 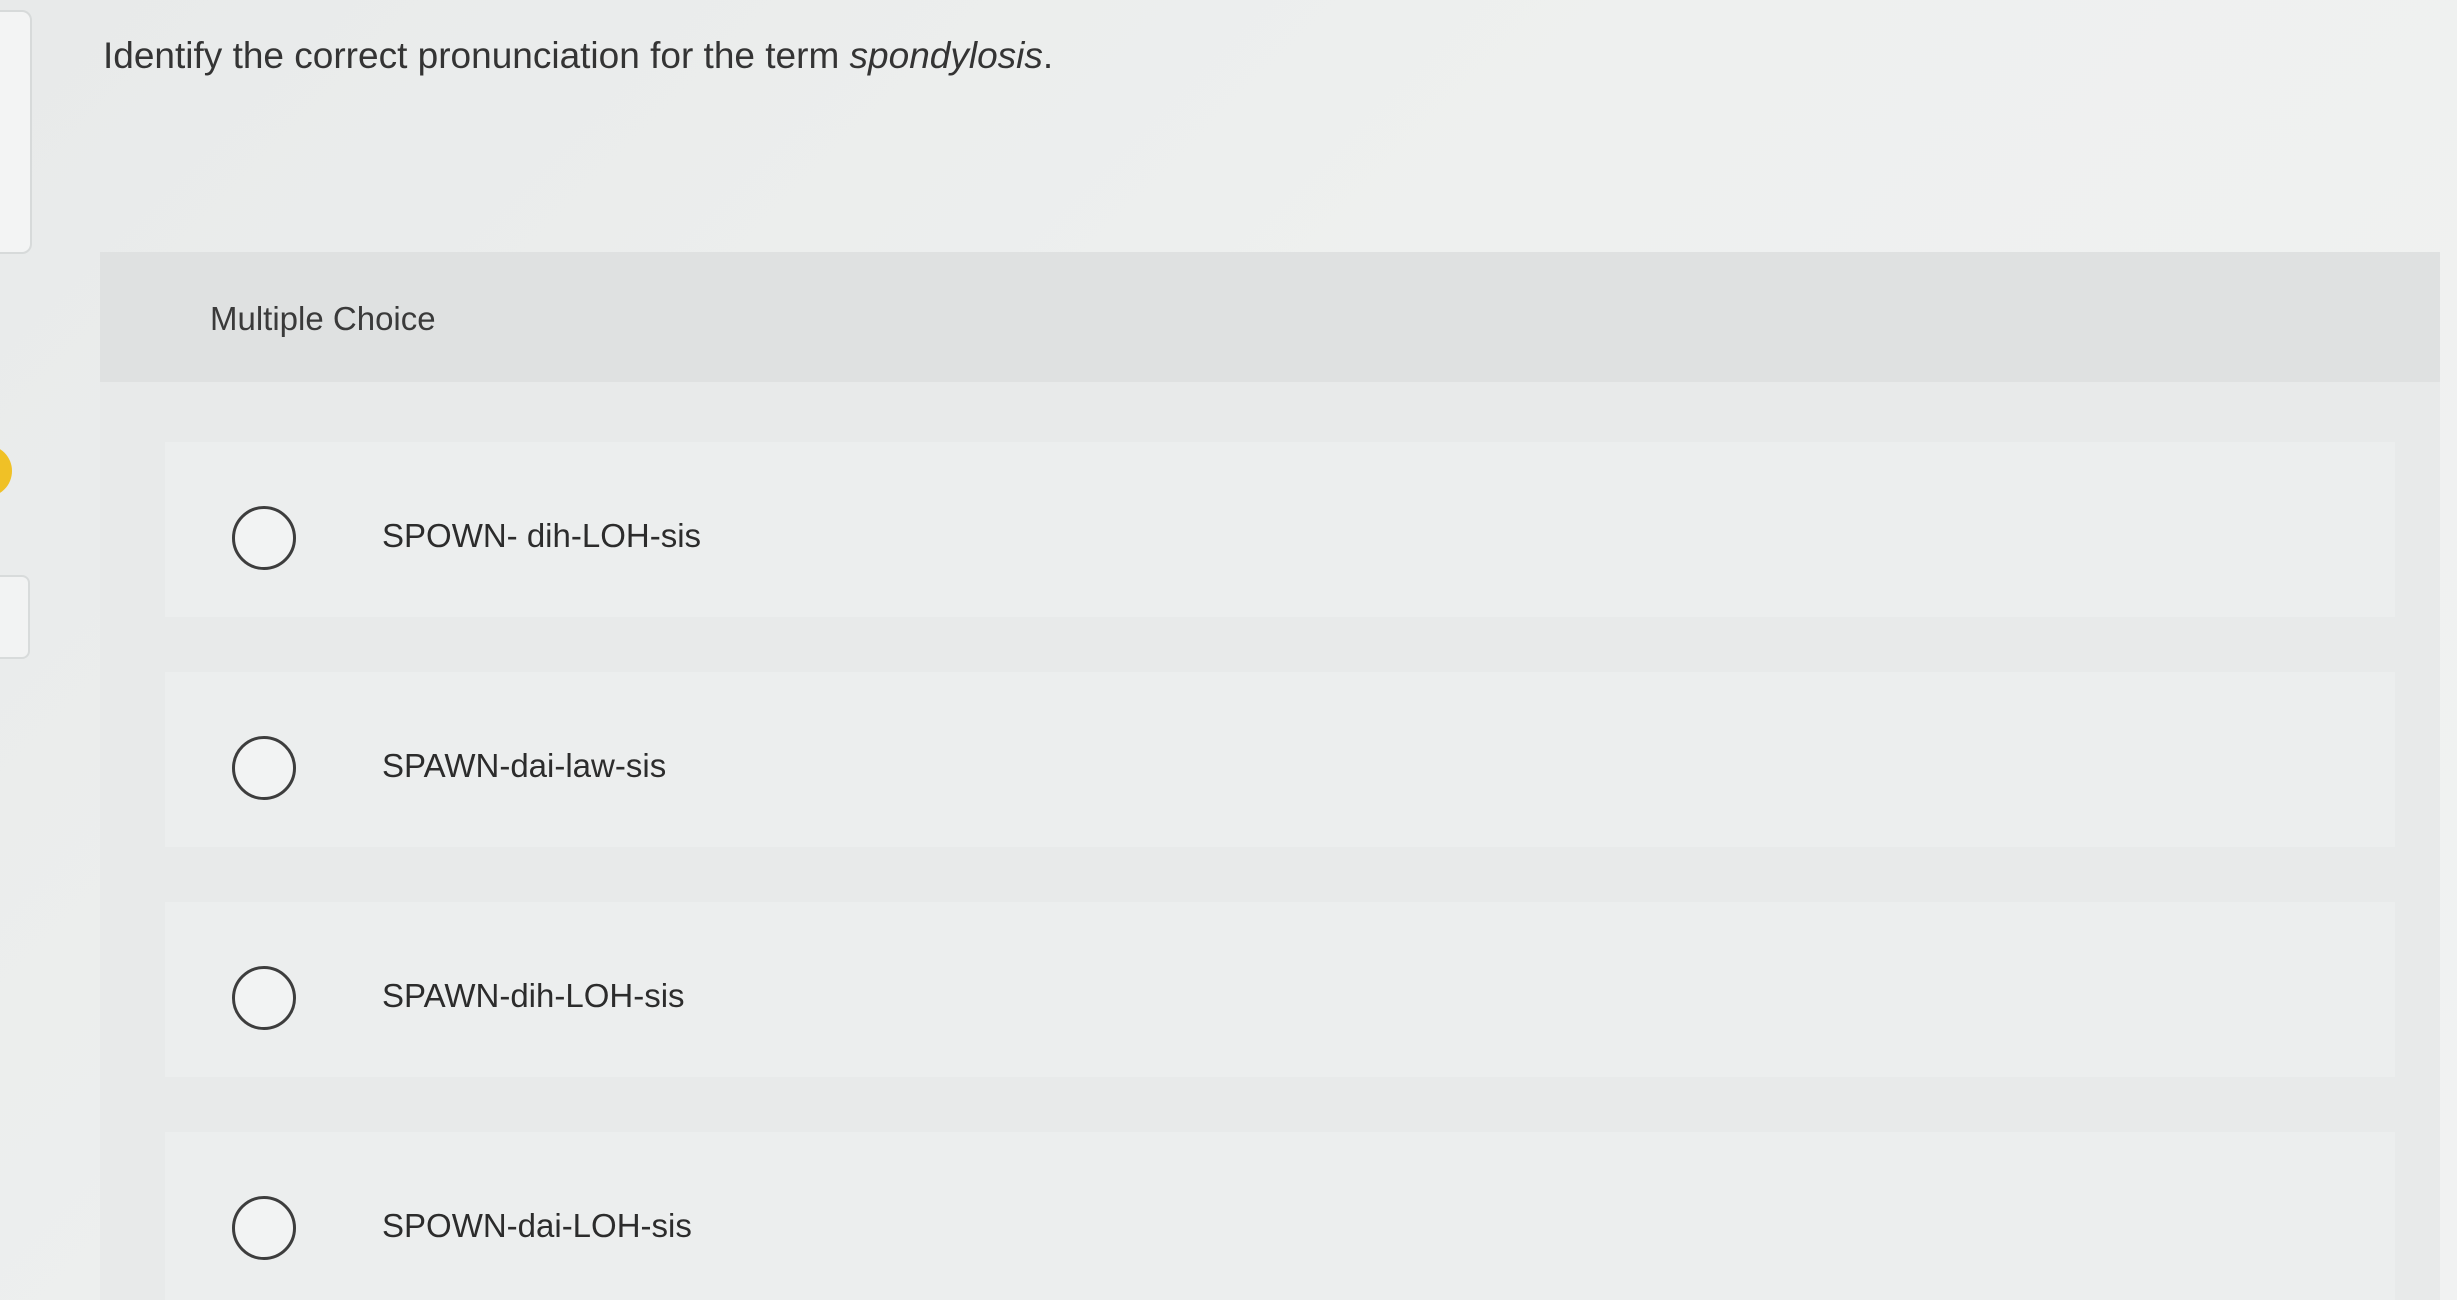 I want to click on left-edge-panel, so click(x=16, y=132).